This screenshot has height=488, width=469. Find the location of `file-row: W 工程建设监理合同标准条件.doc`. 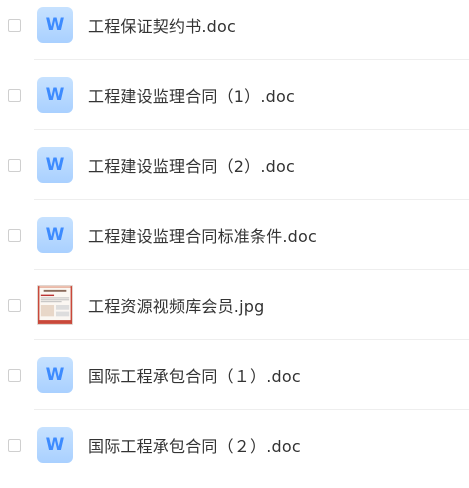

file-row: W 工程建设监理合同标准条件.doc is located at coordinates (234, 235).